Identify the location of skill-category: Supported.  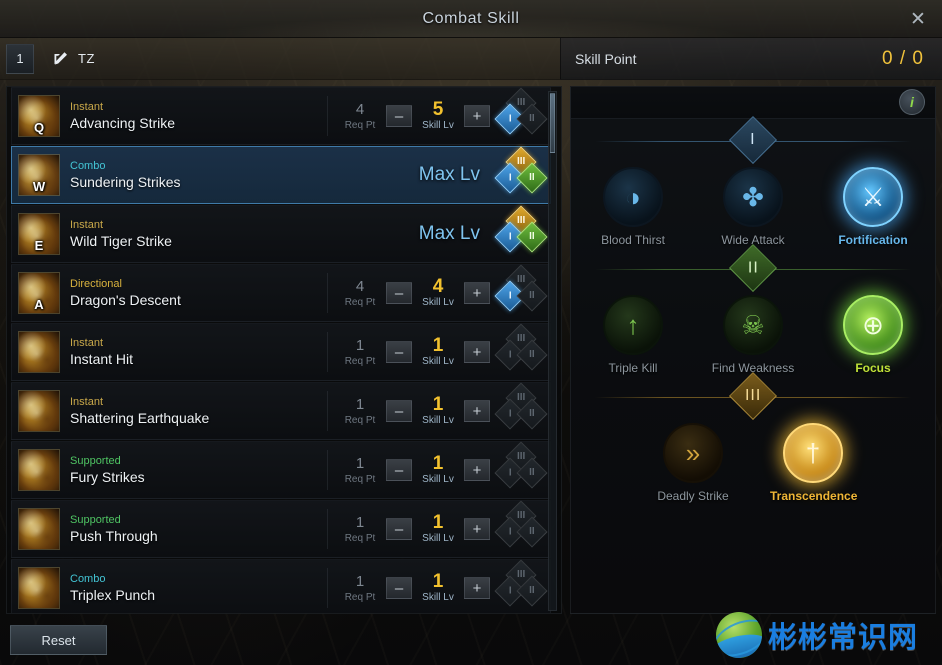
(95, 460).